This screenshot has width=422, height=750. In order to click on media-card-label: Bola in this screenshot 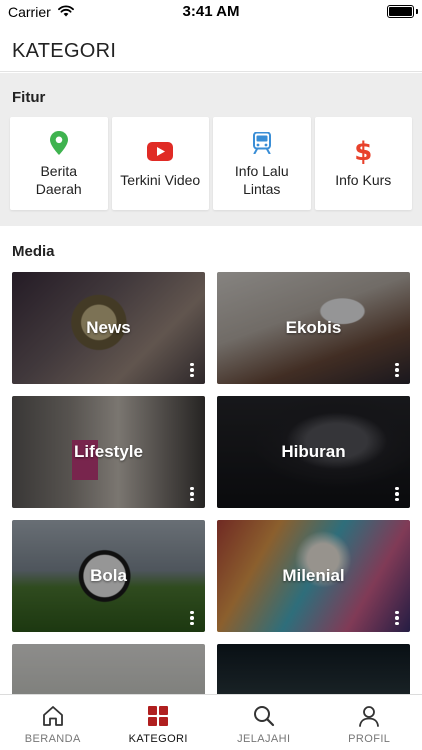, I will do `click(108, 575)`.